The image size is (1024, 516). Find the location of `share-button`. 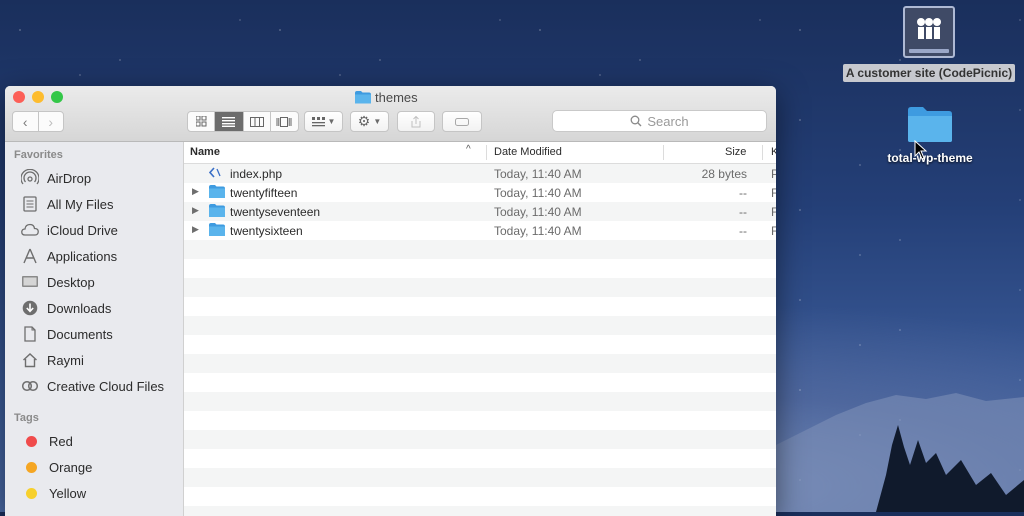

share-button is located at coordinates (416, 121).